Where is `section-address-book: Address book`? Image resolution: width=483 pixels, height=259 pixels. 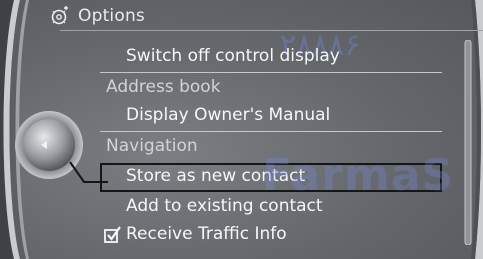 section-address-book: Address book is located at coordinates (271, 88).